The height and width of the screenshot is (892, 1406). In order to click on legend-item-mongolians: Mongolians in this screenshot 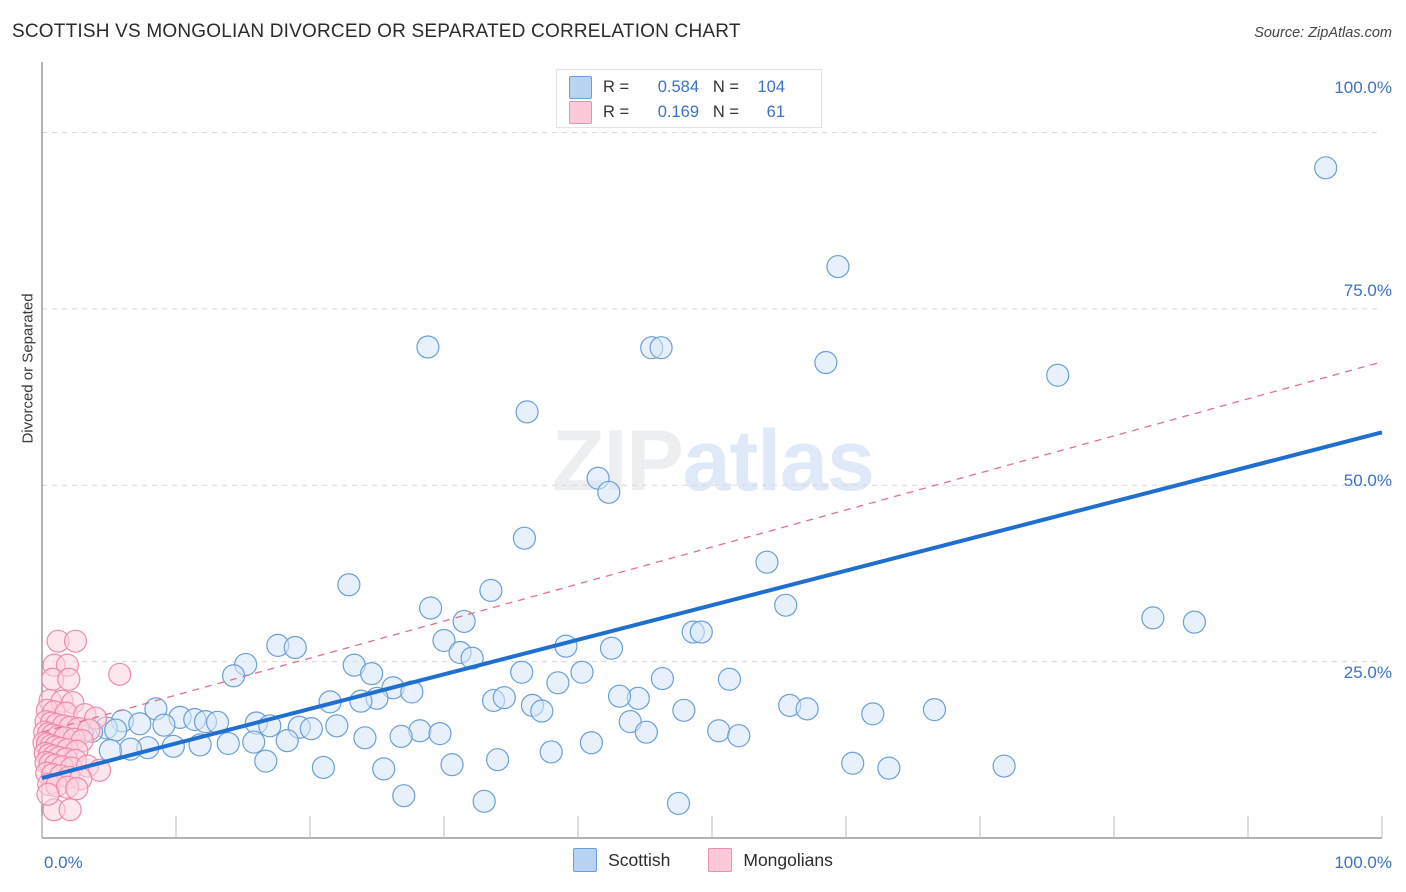, I will do `click(770, 860)`.